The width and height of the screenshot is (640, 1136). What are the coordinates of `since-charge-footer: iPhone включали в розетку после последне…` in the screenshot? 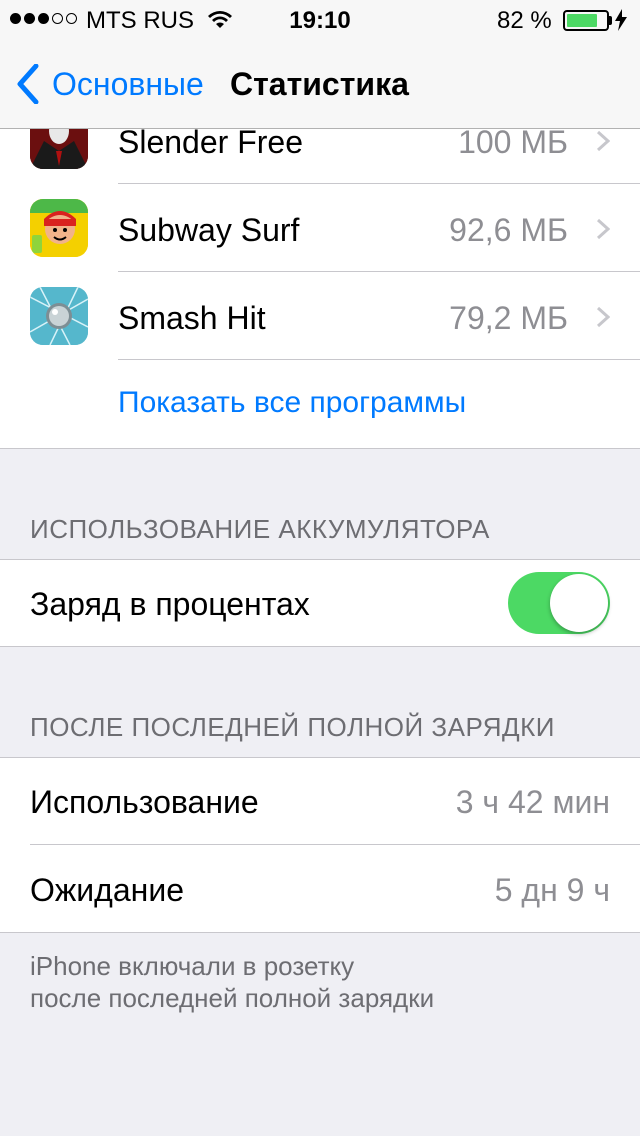 It's located at (232, 982).